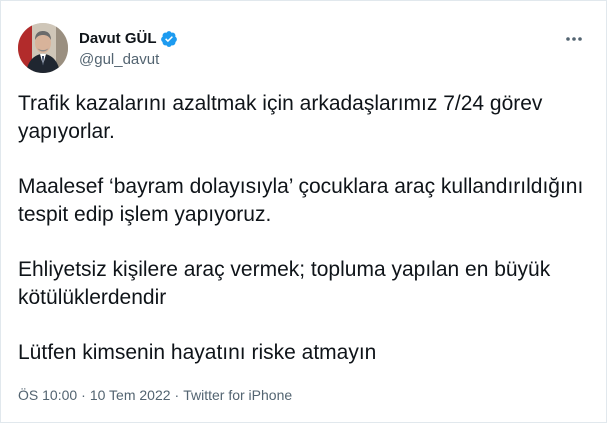  Describe the element at coordinates (304, 49) in the screenshot. I see `tweet-header: Davut GÜL @gul_davut` at that location.